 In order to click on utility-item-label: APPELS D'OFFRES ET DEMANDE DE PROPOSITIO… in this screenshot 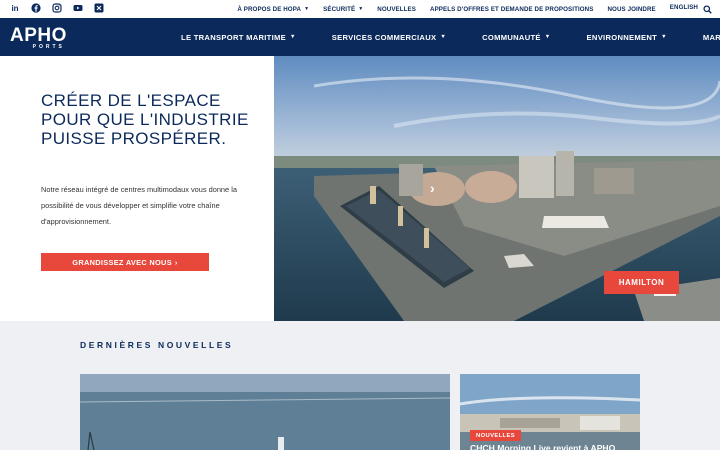, I will do `click(512, 9)`.